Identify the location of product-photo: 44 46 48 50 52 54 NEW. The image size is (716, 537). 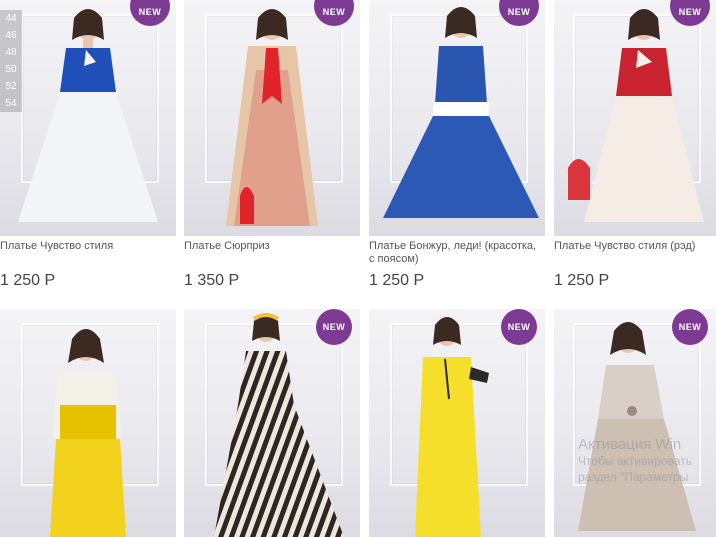
(88, 118).